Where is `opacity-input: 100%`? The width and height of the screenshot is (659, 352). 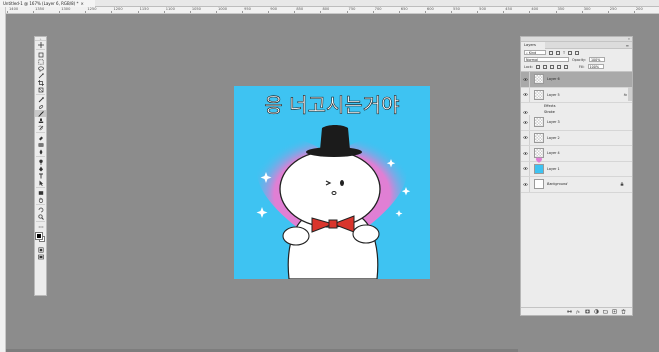 opacity-input: 100% is located at coordinates (596, 59).